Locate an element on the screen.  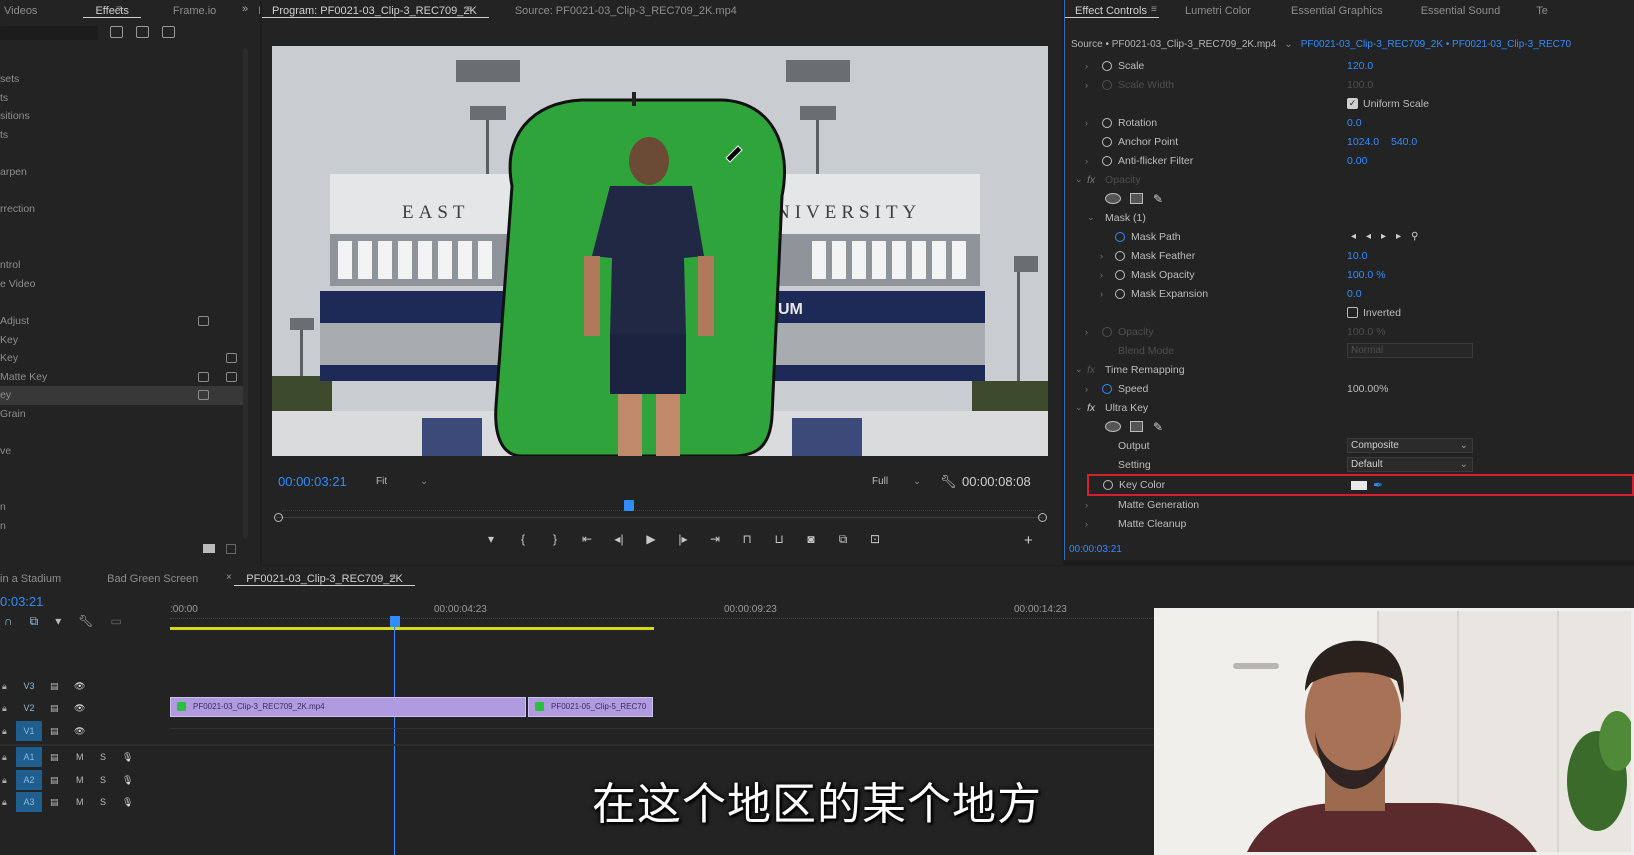
effects-list-item: ts is located at coordinates (122, 135).